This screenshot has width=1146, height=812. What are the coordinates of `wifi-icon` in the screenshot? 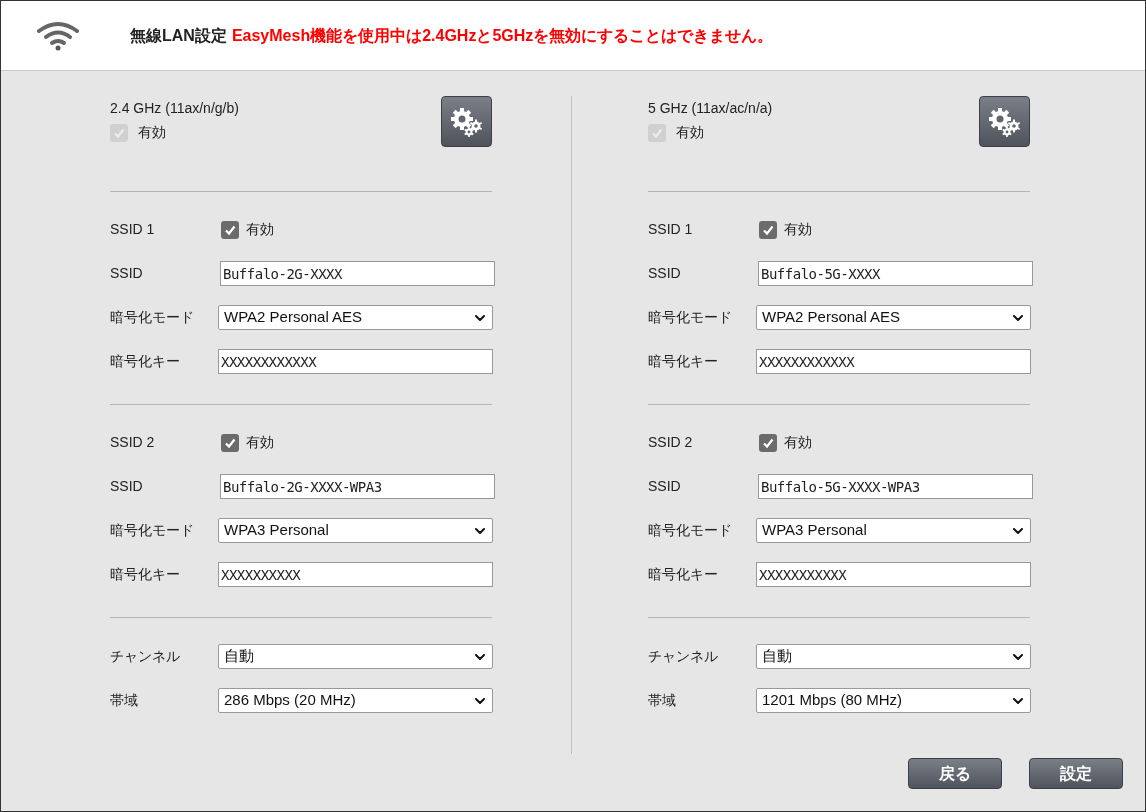 It's located at (58, 35).